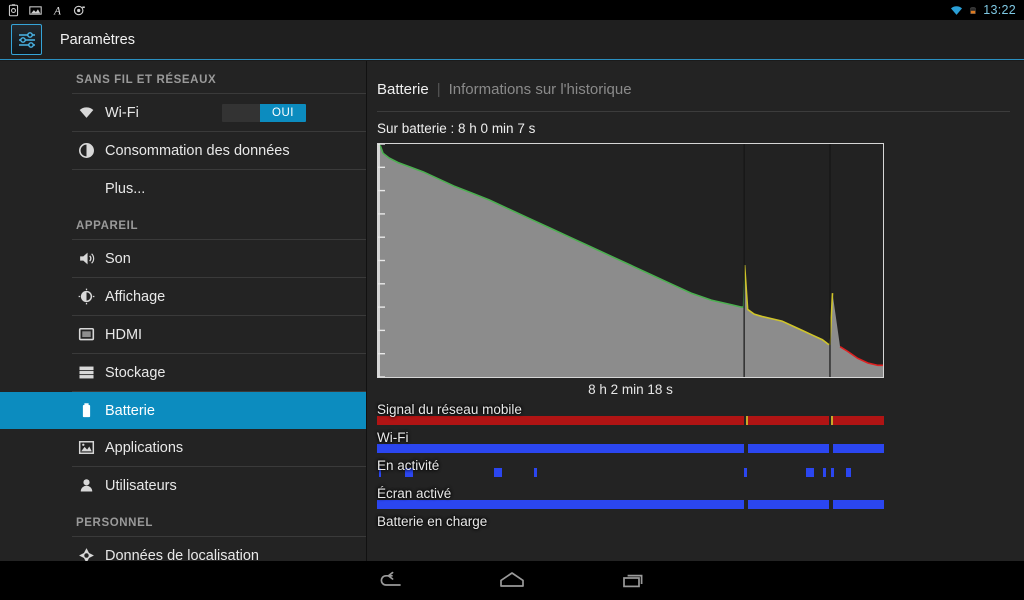 This screenshot has height=600, width=1024. What do you see at coordinates (630, 389) in the screenshot?
I see `chart-duration-caption: 8 h 2 min 18 s` at bounding box center [630, 389].